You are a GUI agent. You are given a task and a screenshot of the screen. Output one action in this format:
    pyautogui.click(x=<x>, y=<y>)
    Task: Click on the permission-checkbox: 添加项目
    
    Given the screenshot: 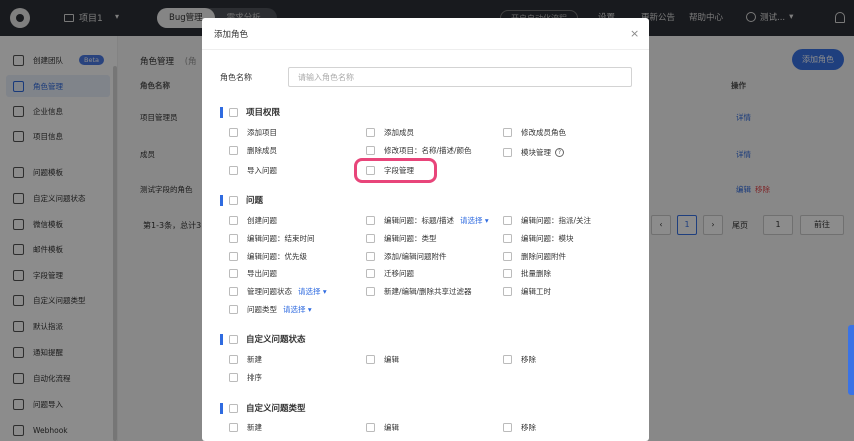 What is the action you would take?
    pyautogui.click(x=253, y=132)
    